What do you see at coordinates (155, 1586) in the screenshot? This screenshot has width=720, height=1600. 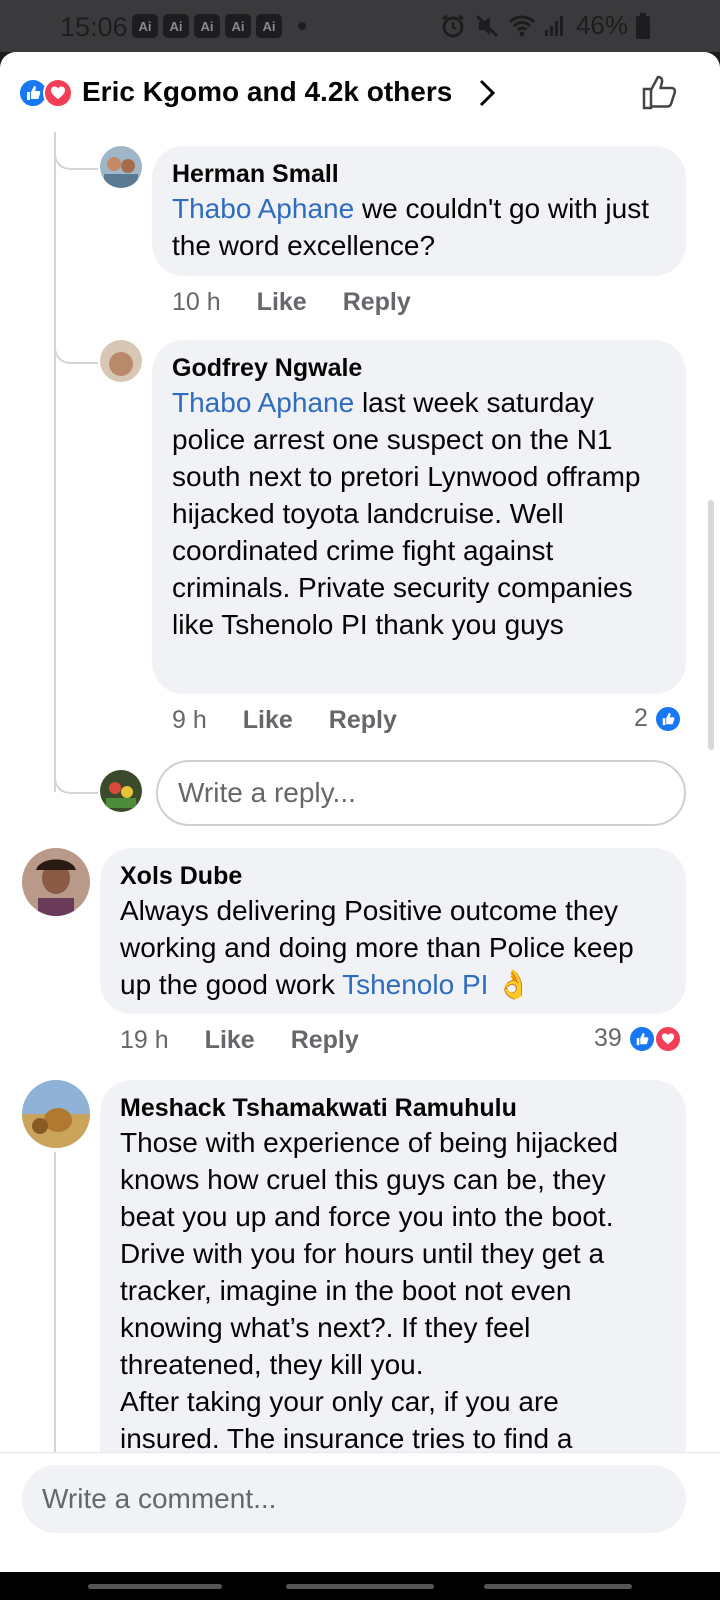 I see `recents-button` at bounding box center [155, 1586].